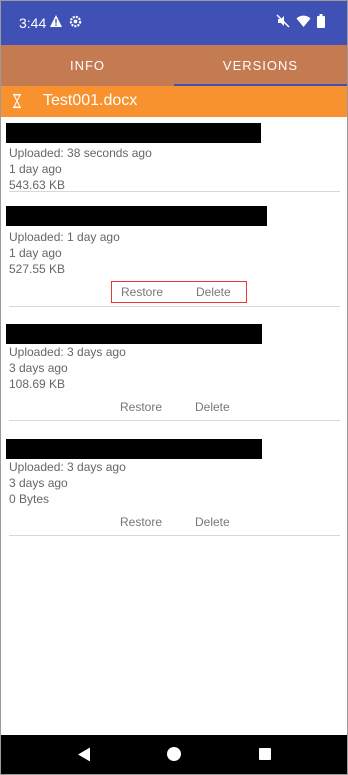 The height and width of the screenshot is (775, 348). Describe the element at coordinates (87, 65) in the screenshot. I see `tab-info: INFO` at that location.